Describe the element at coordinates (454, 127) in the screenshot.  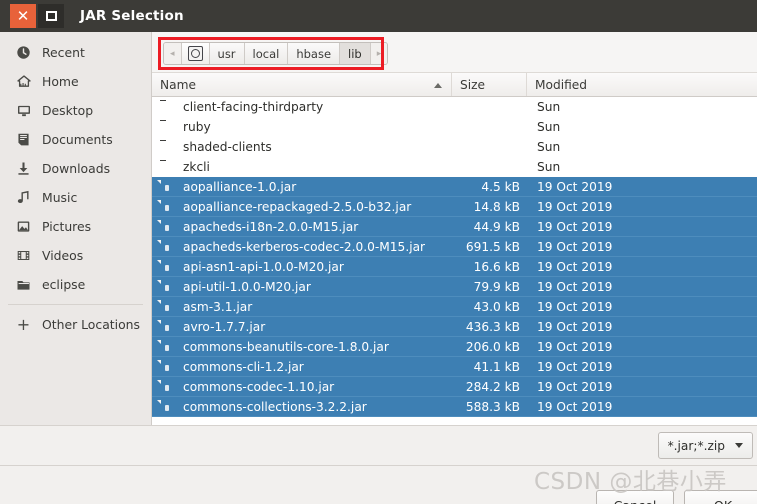
I see `table-row: ruby Sun` at that location.